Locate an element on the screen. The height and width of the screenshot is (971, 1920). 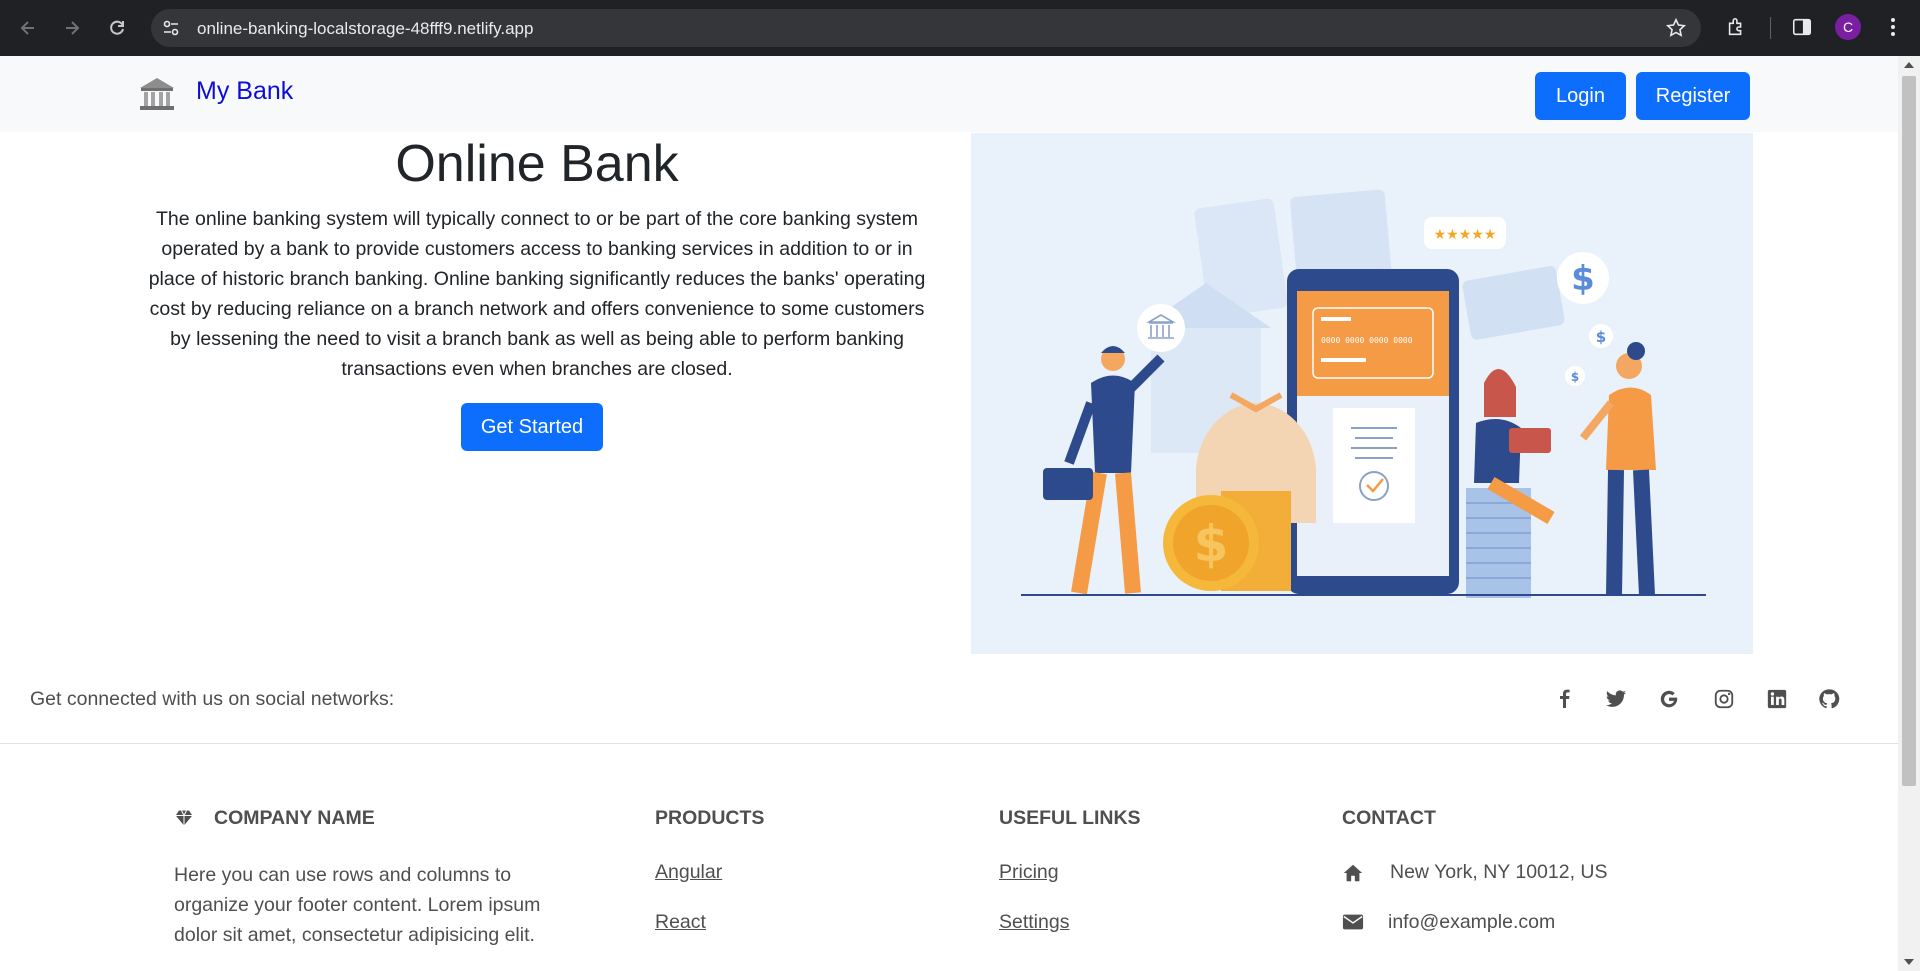
dollar-sign-small: $ is located at coordinates (1601, 337).